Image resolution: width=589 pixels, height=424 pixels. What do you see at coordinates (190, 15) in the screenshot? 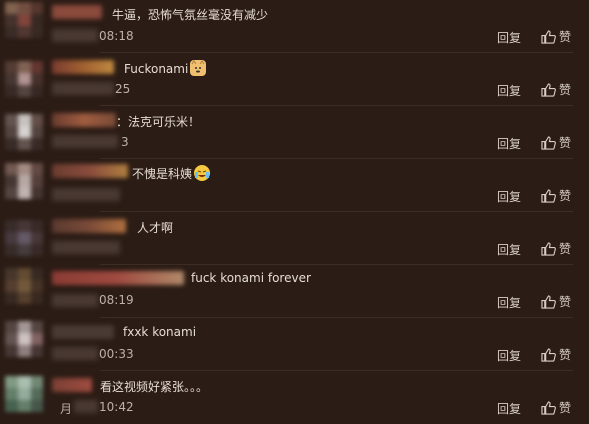
I see `comment-text: 牛逼，恐怖气氛丝毫没有减少` at bounding box center [190, 15].